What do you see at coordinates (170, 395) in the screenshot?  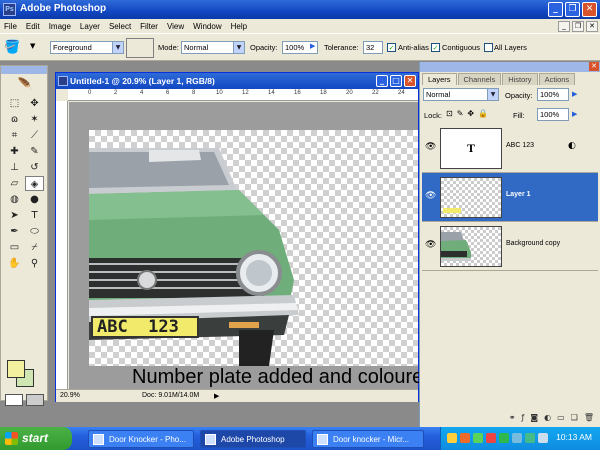 I see `doc-size: Doc: 9.01M/14.0M` at bounding box center [170, 395].